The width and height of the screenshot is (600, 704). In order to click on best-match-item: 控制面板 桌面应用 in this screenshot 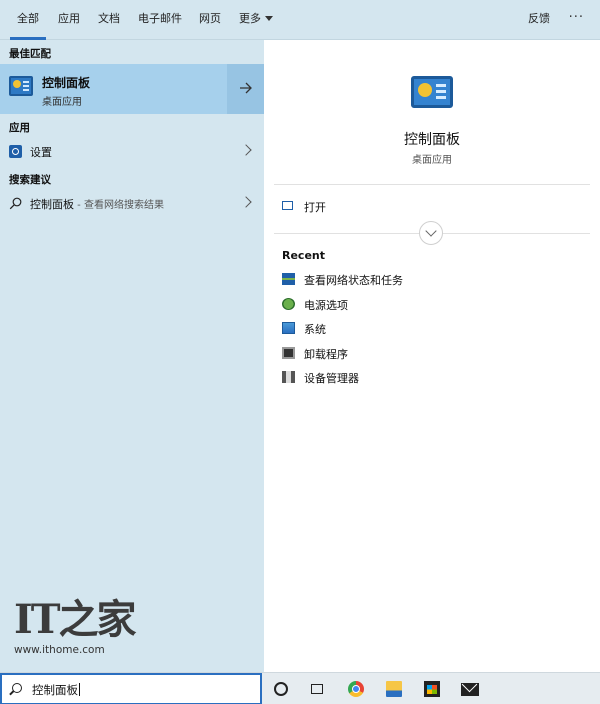, I will do `click(113, 89)`.